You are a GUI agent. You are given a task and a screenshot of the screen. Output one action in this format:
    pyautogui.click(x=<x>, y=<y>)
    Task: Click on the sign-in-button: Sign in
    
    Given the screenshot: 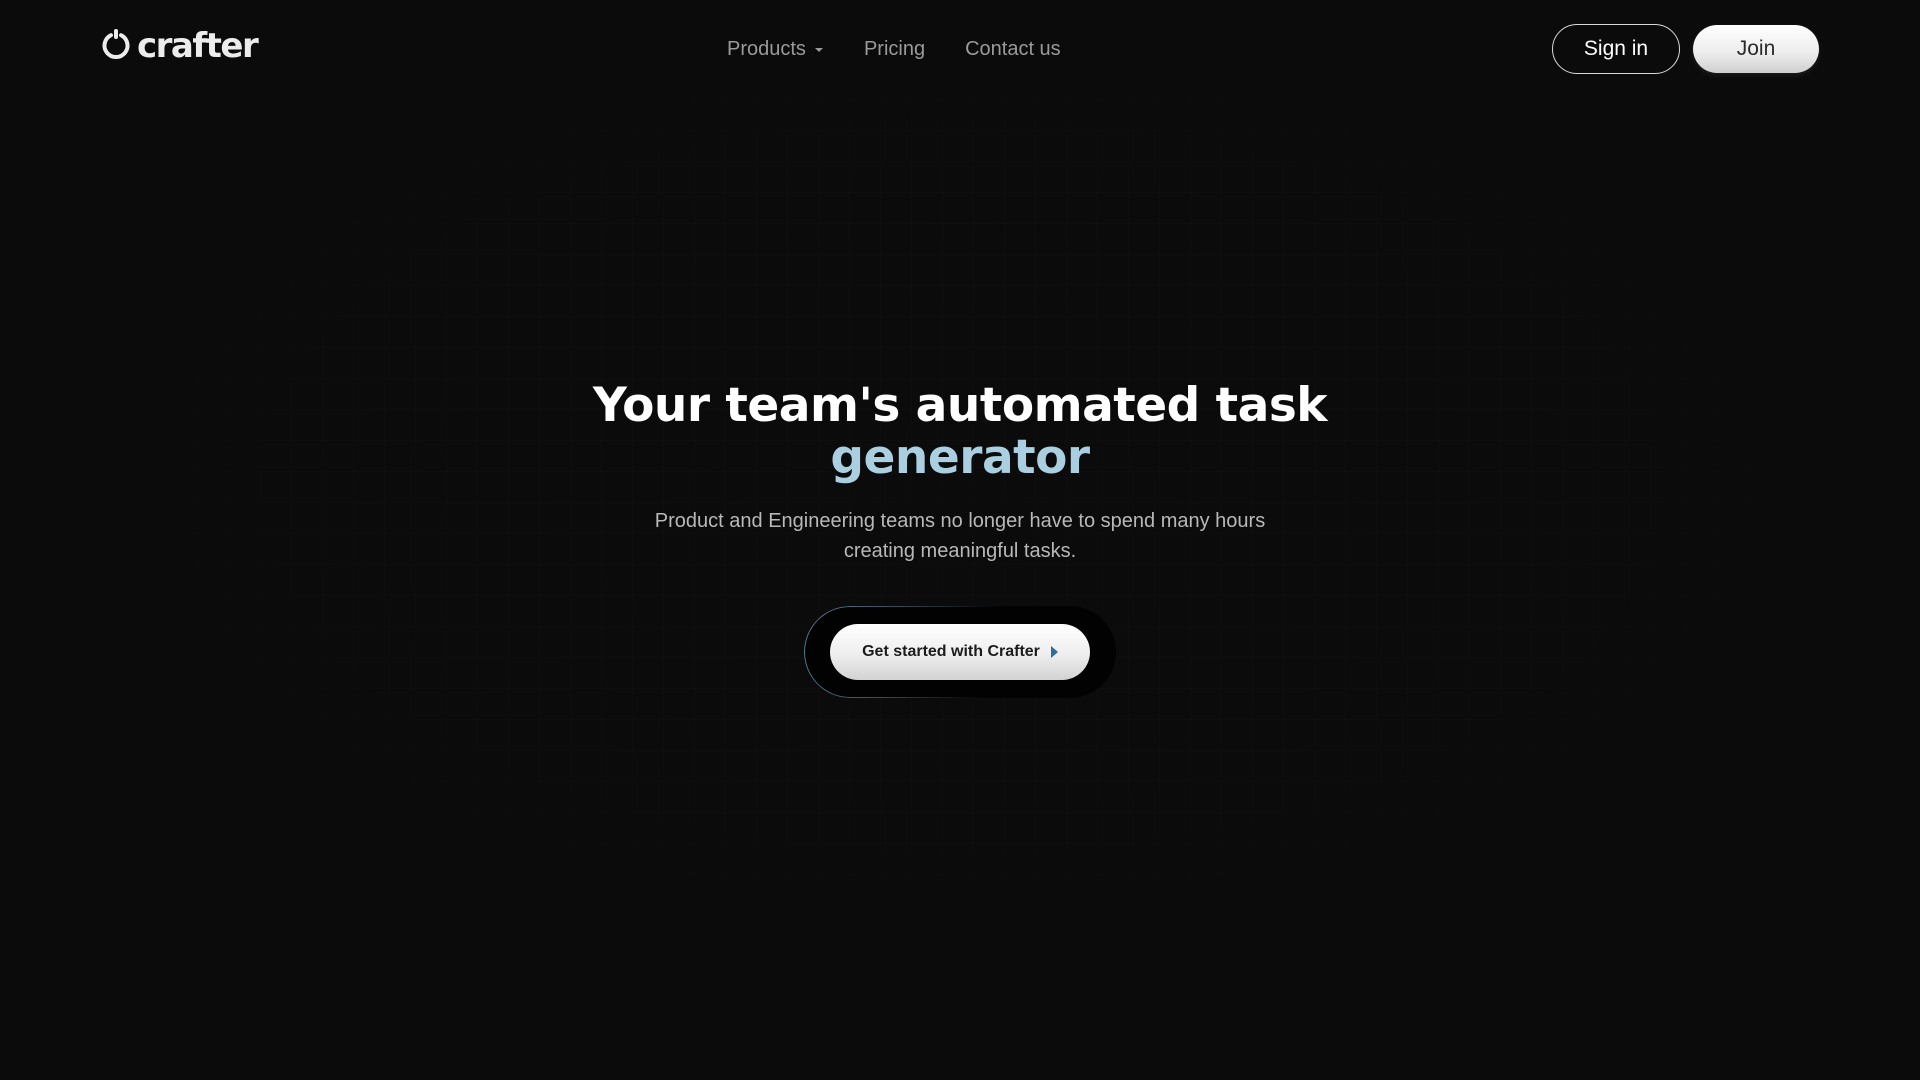 What is the action you would take?
    pyautogui.click(x=1616, y=49)
    